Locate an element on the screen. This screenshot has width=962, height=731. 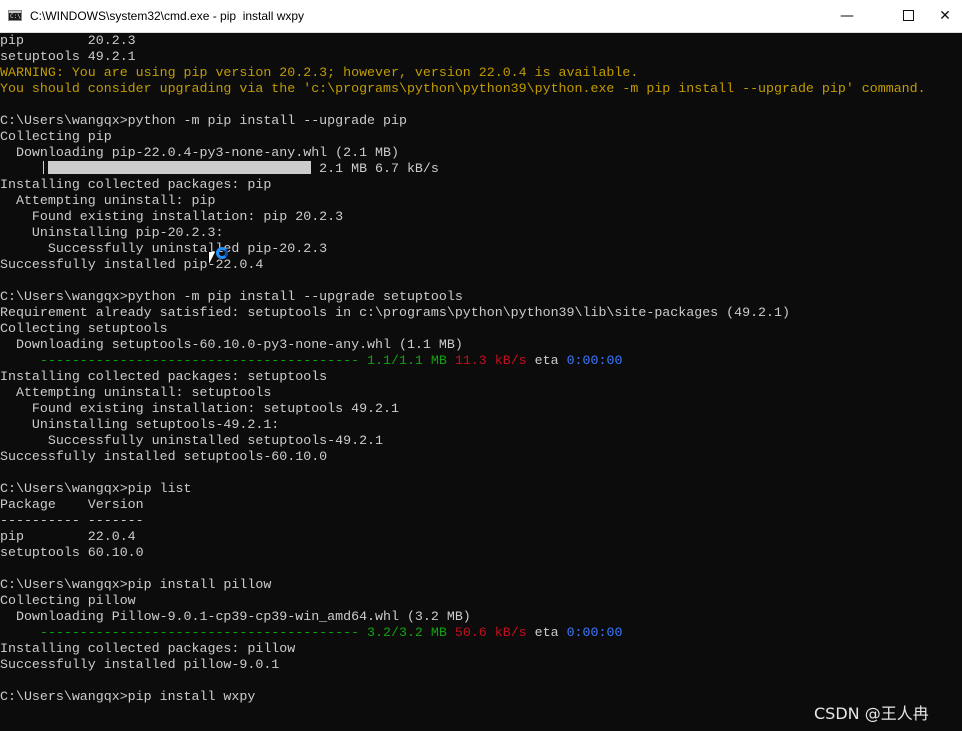
console-text-segment: Installing collected packages: pillow is located at coordinates (148, 648).